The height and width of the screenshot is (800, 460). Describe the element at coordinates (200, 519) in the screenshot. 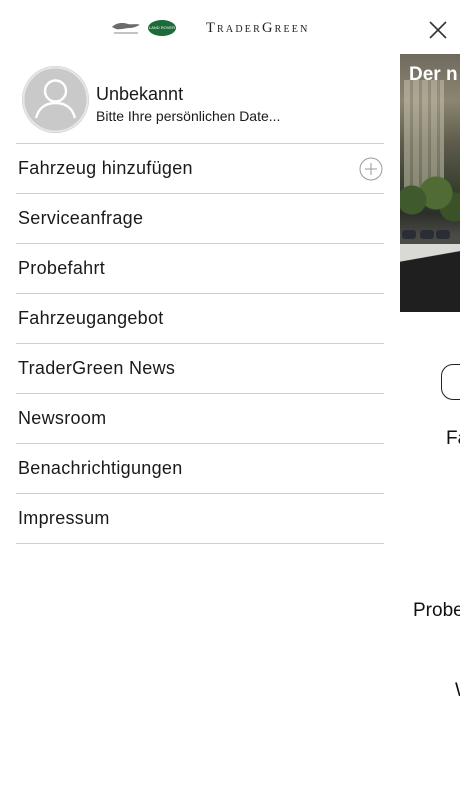

I see `menu-item-imprint: Impressum` at that location.